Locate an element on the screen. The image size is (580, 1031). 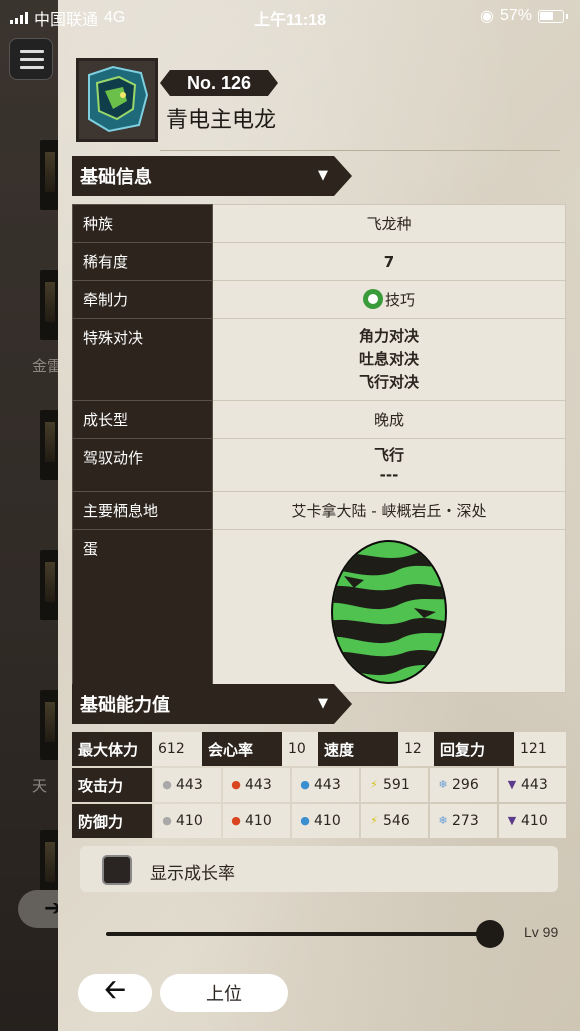
growth-checkbox is located at coordinates (117, 870).